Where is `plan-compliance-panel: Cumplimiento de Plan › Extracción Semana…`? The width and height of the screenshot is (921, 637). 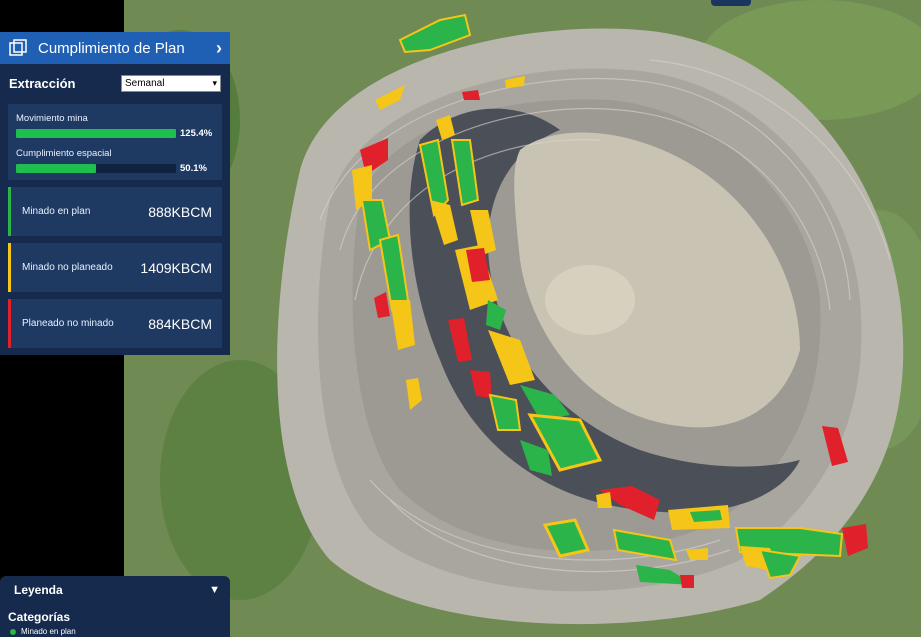 plan-compliance-panel: Cumplimiento de Plan › Extracción Semana… is located at coordinates (115, 193).